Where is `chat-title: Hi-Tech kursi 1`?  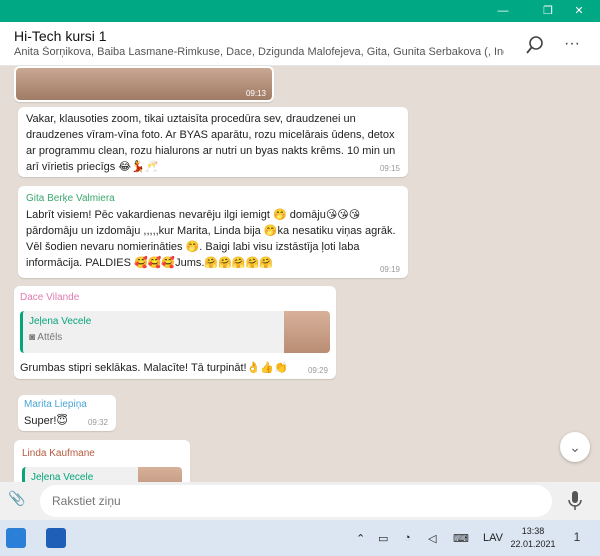
chat-title: Hi-Tech kursi 1 is located at coordinates (60, 36).